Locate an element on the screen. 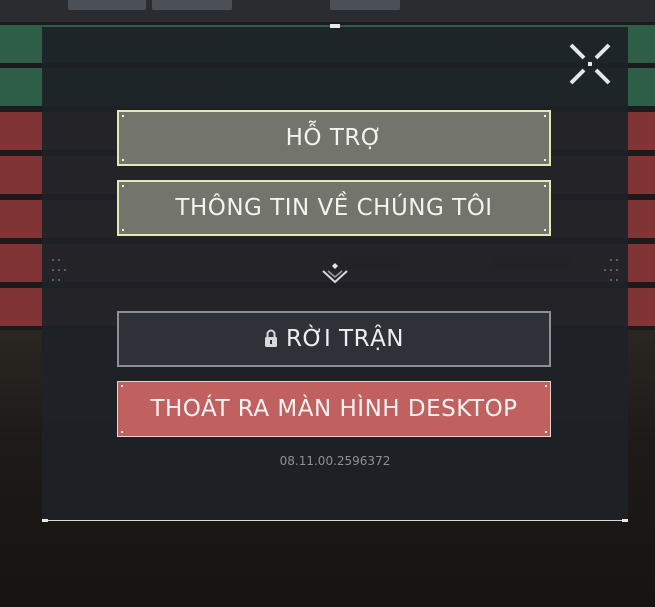 The width and height of the screenshot is (655, 607). panel-top-notch is located at coordinates (335, 26).